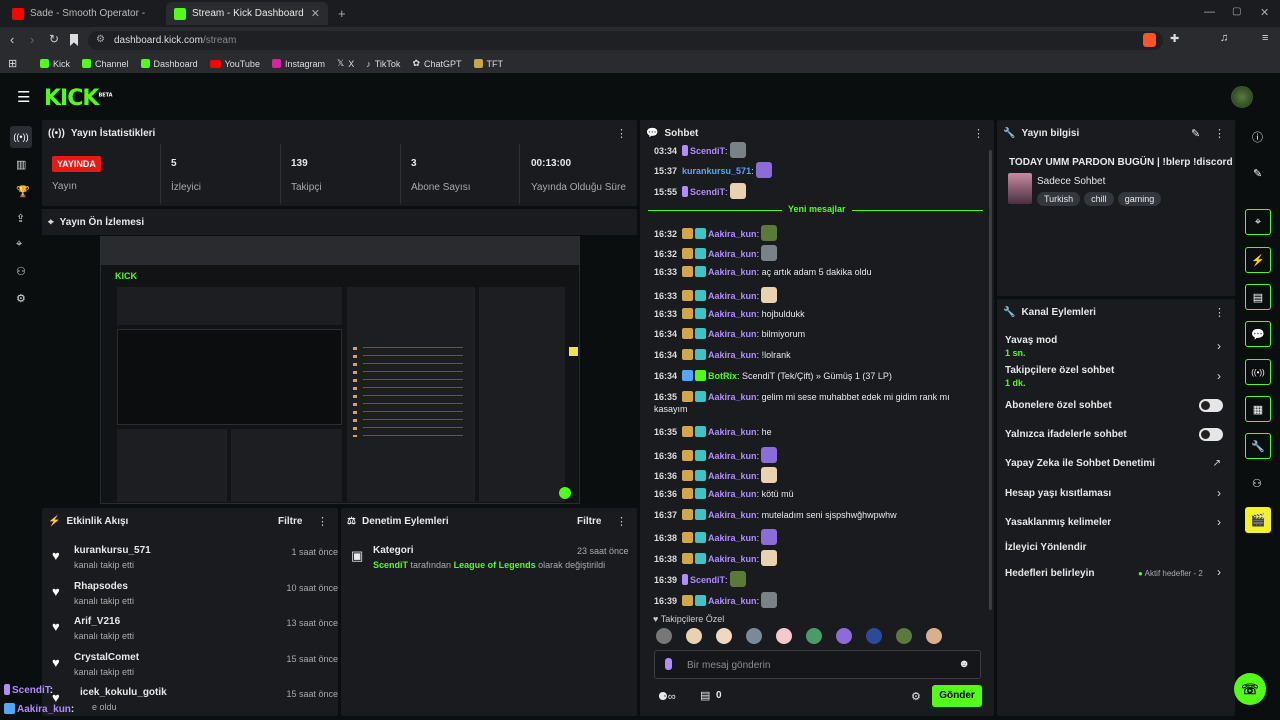 Image resolution: width=1280 pixels, height=720 pixels. What do you see at coordinates (1080, 463) in the screenshot?
I see `ai-moderation-action: Yapay Zeka ile Sohbet Denetimi` at bounding box center [1080, 463].